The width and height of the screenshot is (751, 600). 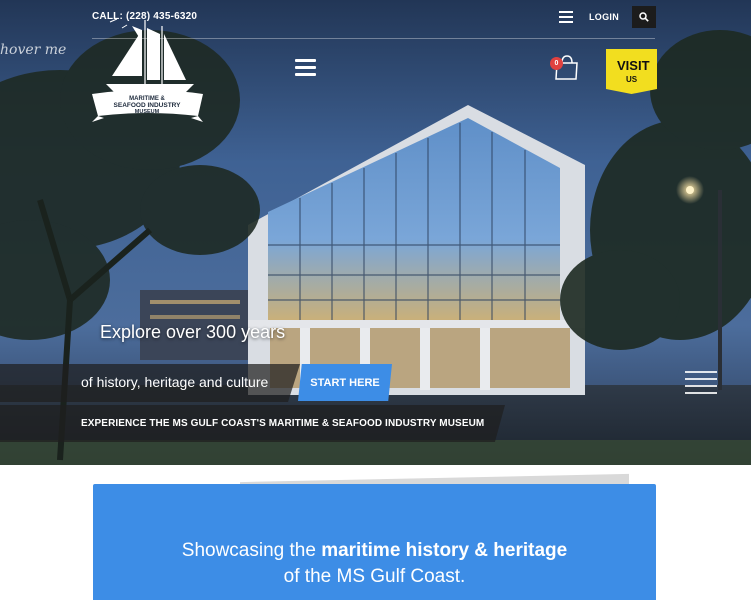 I want to click on visit-label: VISIT, so click(x=633, y=65).